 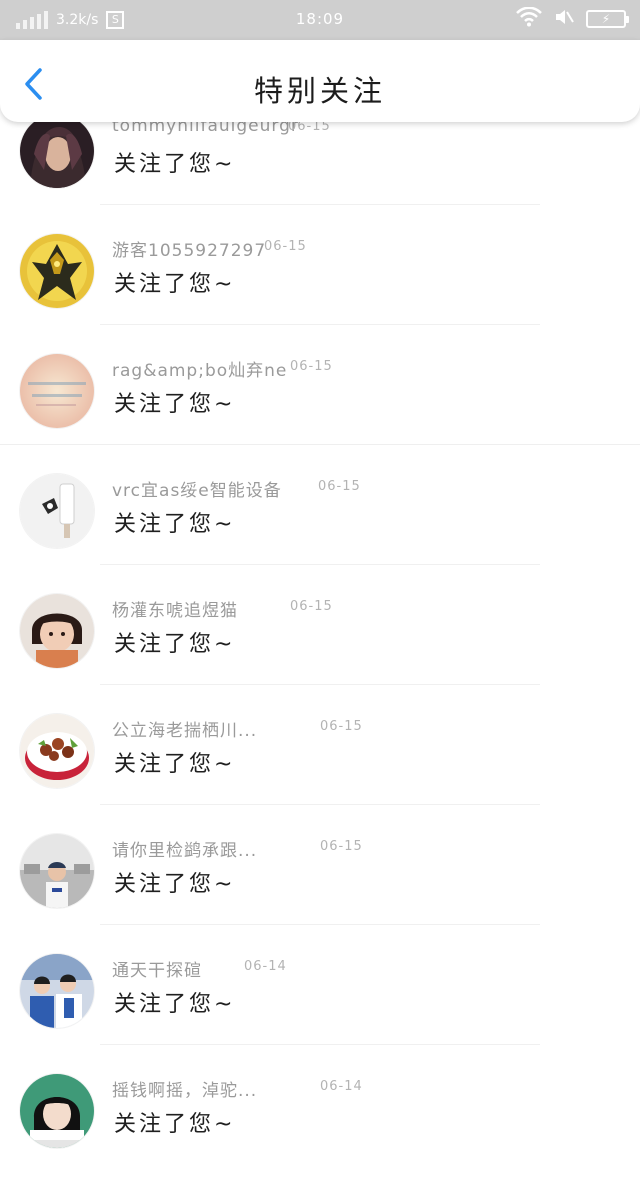 What do you see at coordinates (200, 371) in the screenshot?
I see `follower-name: rag&amp;bo灿弃ne` at bounding box center [200, 371].